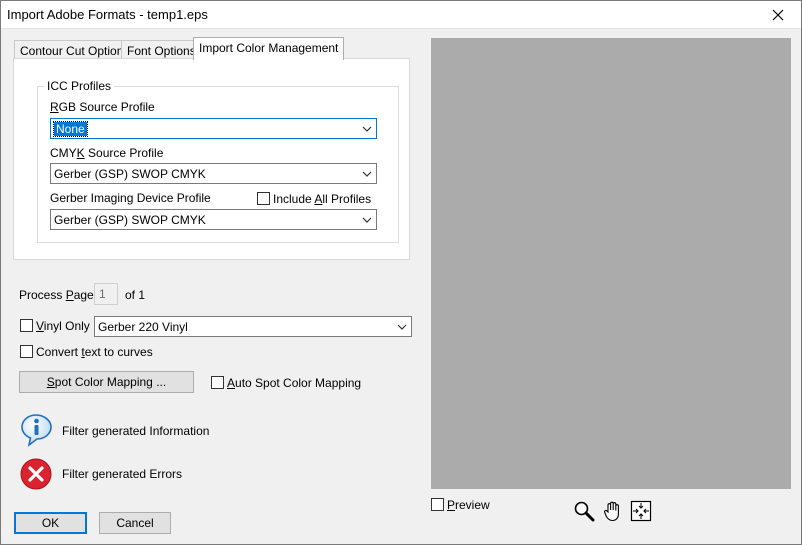 The width and height of the screenshot is (802, 545). What do you see at coordinates (468, 505) in the screenshot?
I see `preview-label: Preview` at bounding box center [468, 505].